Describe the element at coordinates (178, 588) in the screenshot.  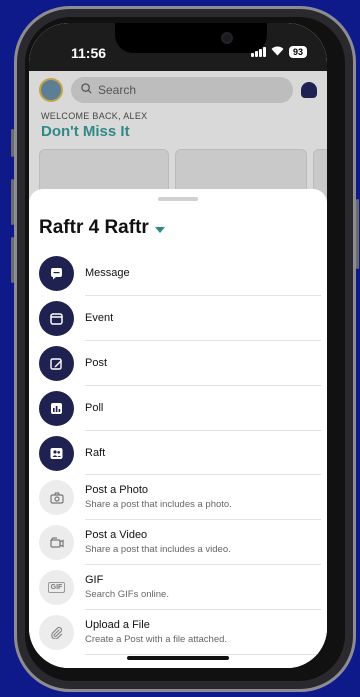
I see `option-gif: GIF GIF Search GIFs online.` at that location.